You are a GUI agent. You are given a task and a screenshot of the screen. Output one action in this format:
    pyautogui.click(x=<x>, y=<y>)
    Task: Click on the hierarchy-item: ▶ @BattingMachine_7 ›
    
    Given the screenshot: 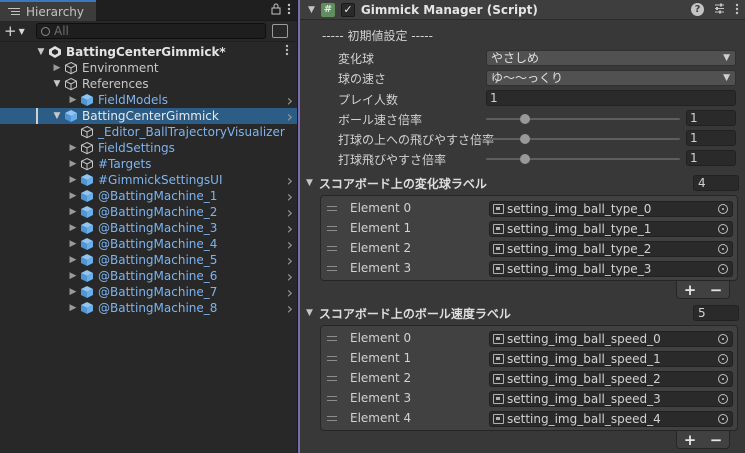 What is the action you would take?
    pyautogui.click(x=148, y=292)
    